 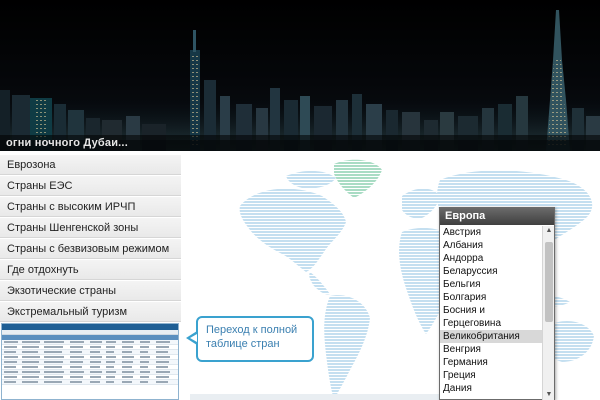 What do you see at coordinates (319, 283) in the screenshot?
I see `map-central-america` at bounding box center [319, 283].